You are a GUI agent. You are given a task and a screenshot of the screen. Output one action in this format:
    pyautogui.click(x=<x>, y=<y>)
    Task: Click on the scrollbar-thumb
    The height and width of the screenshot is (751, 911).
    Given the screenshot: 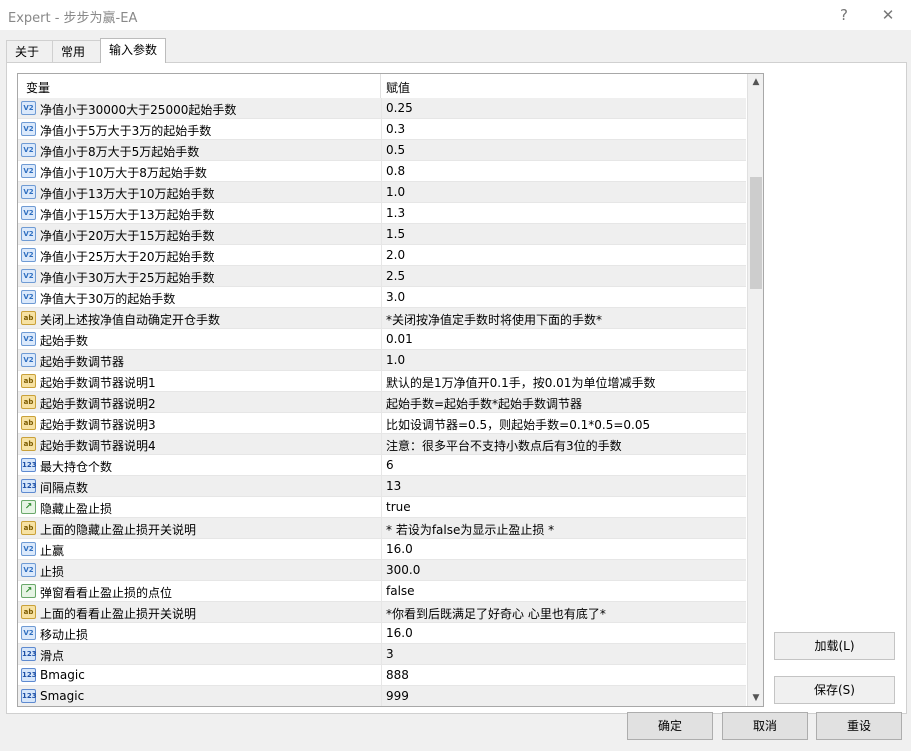 What is the action you would take?
    pyautogui.click(x=756, y=233)
    